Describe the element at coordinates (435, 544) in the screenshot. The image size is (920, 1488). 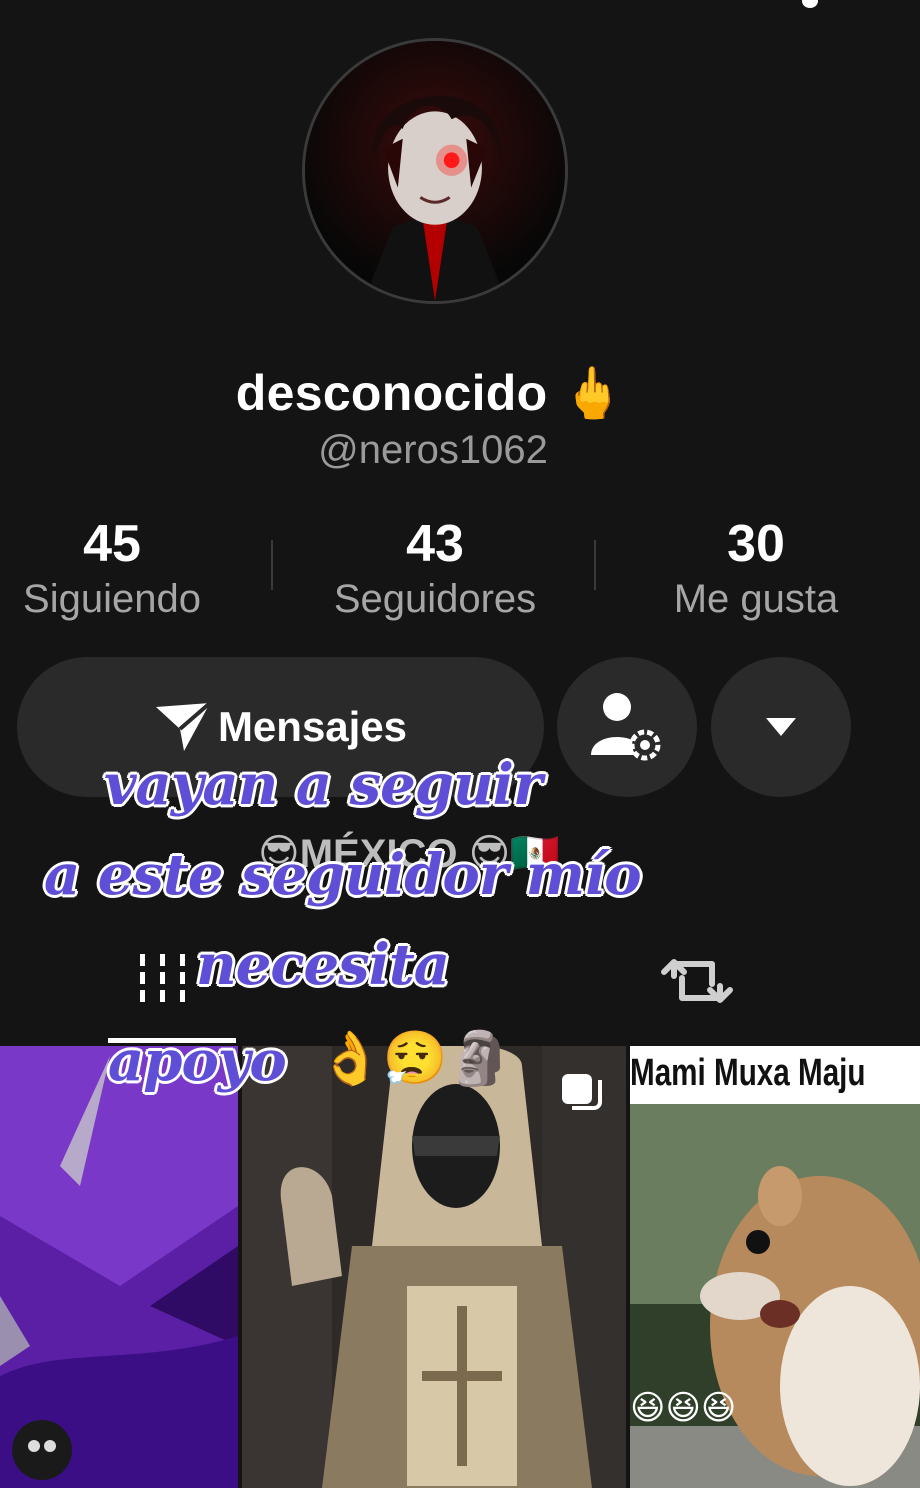
I see `stat-value: 43` at that location.